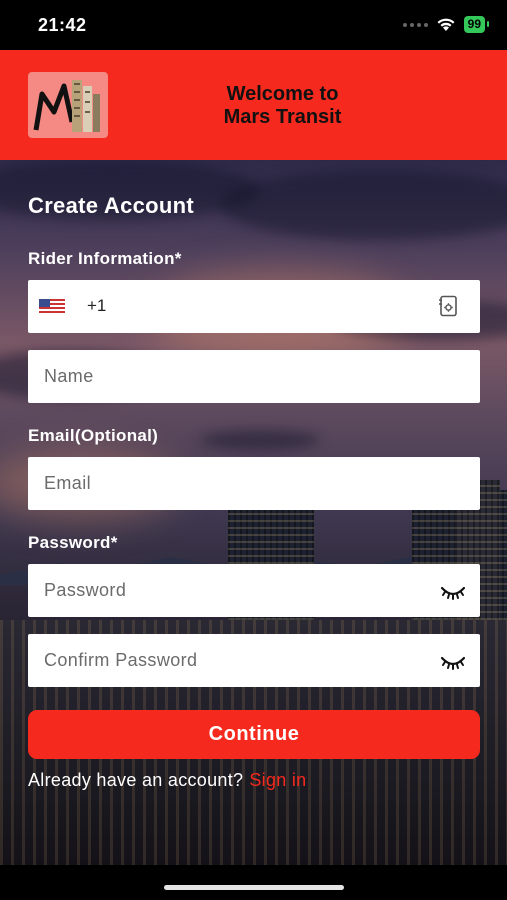  I want to click on header-title-line1: Welcome to, so click(282, 94).